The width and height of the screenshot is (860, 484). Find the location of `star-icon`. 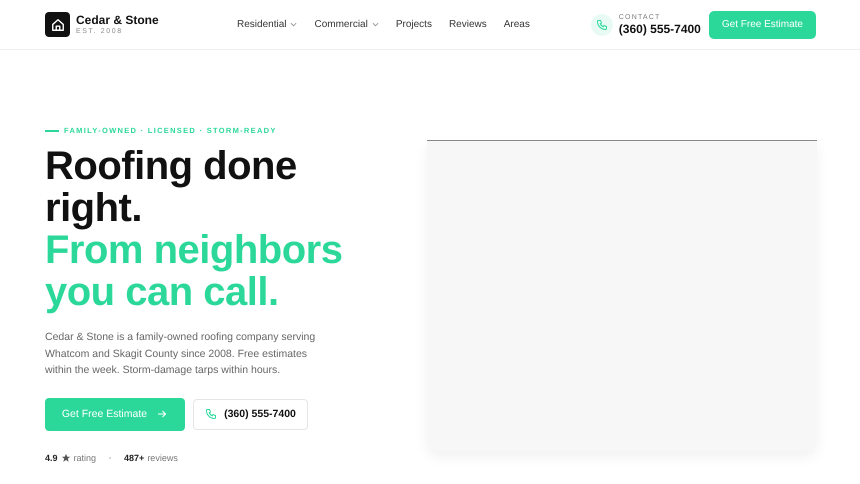

star-icon is located at coordinates (65, 457).